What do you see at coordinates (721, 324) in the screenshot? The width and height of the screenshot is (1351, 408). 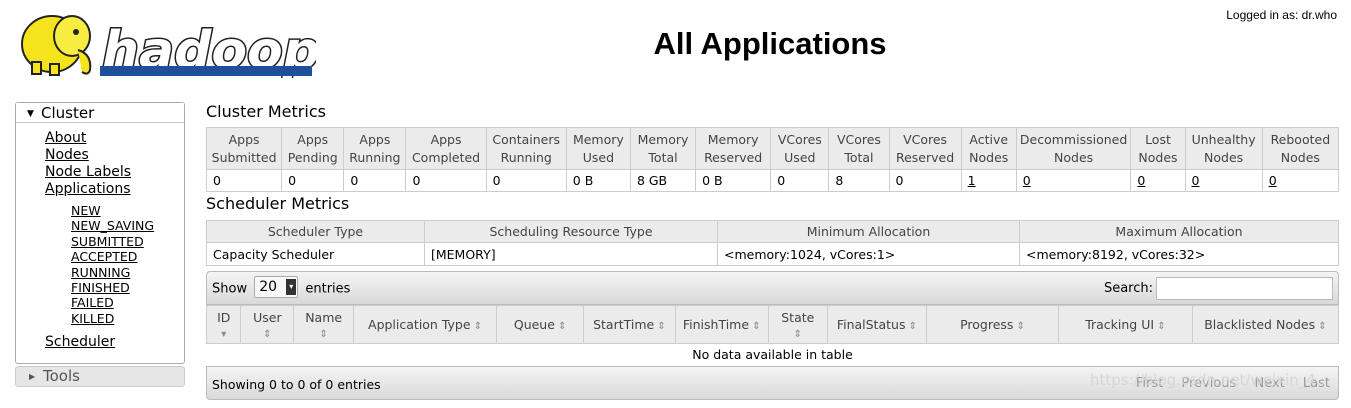 I see `column-header-finishtime: FinishTime ⇕` at bounding box center [721, 324].